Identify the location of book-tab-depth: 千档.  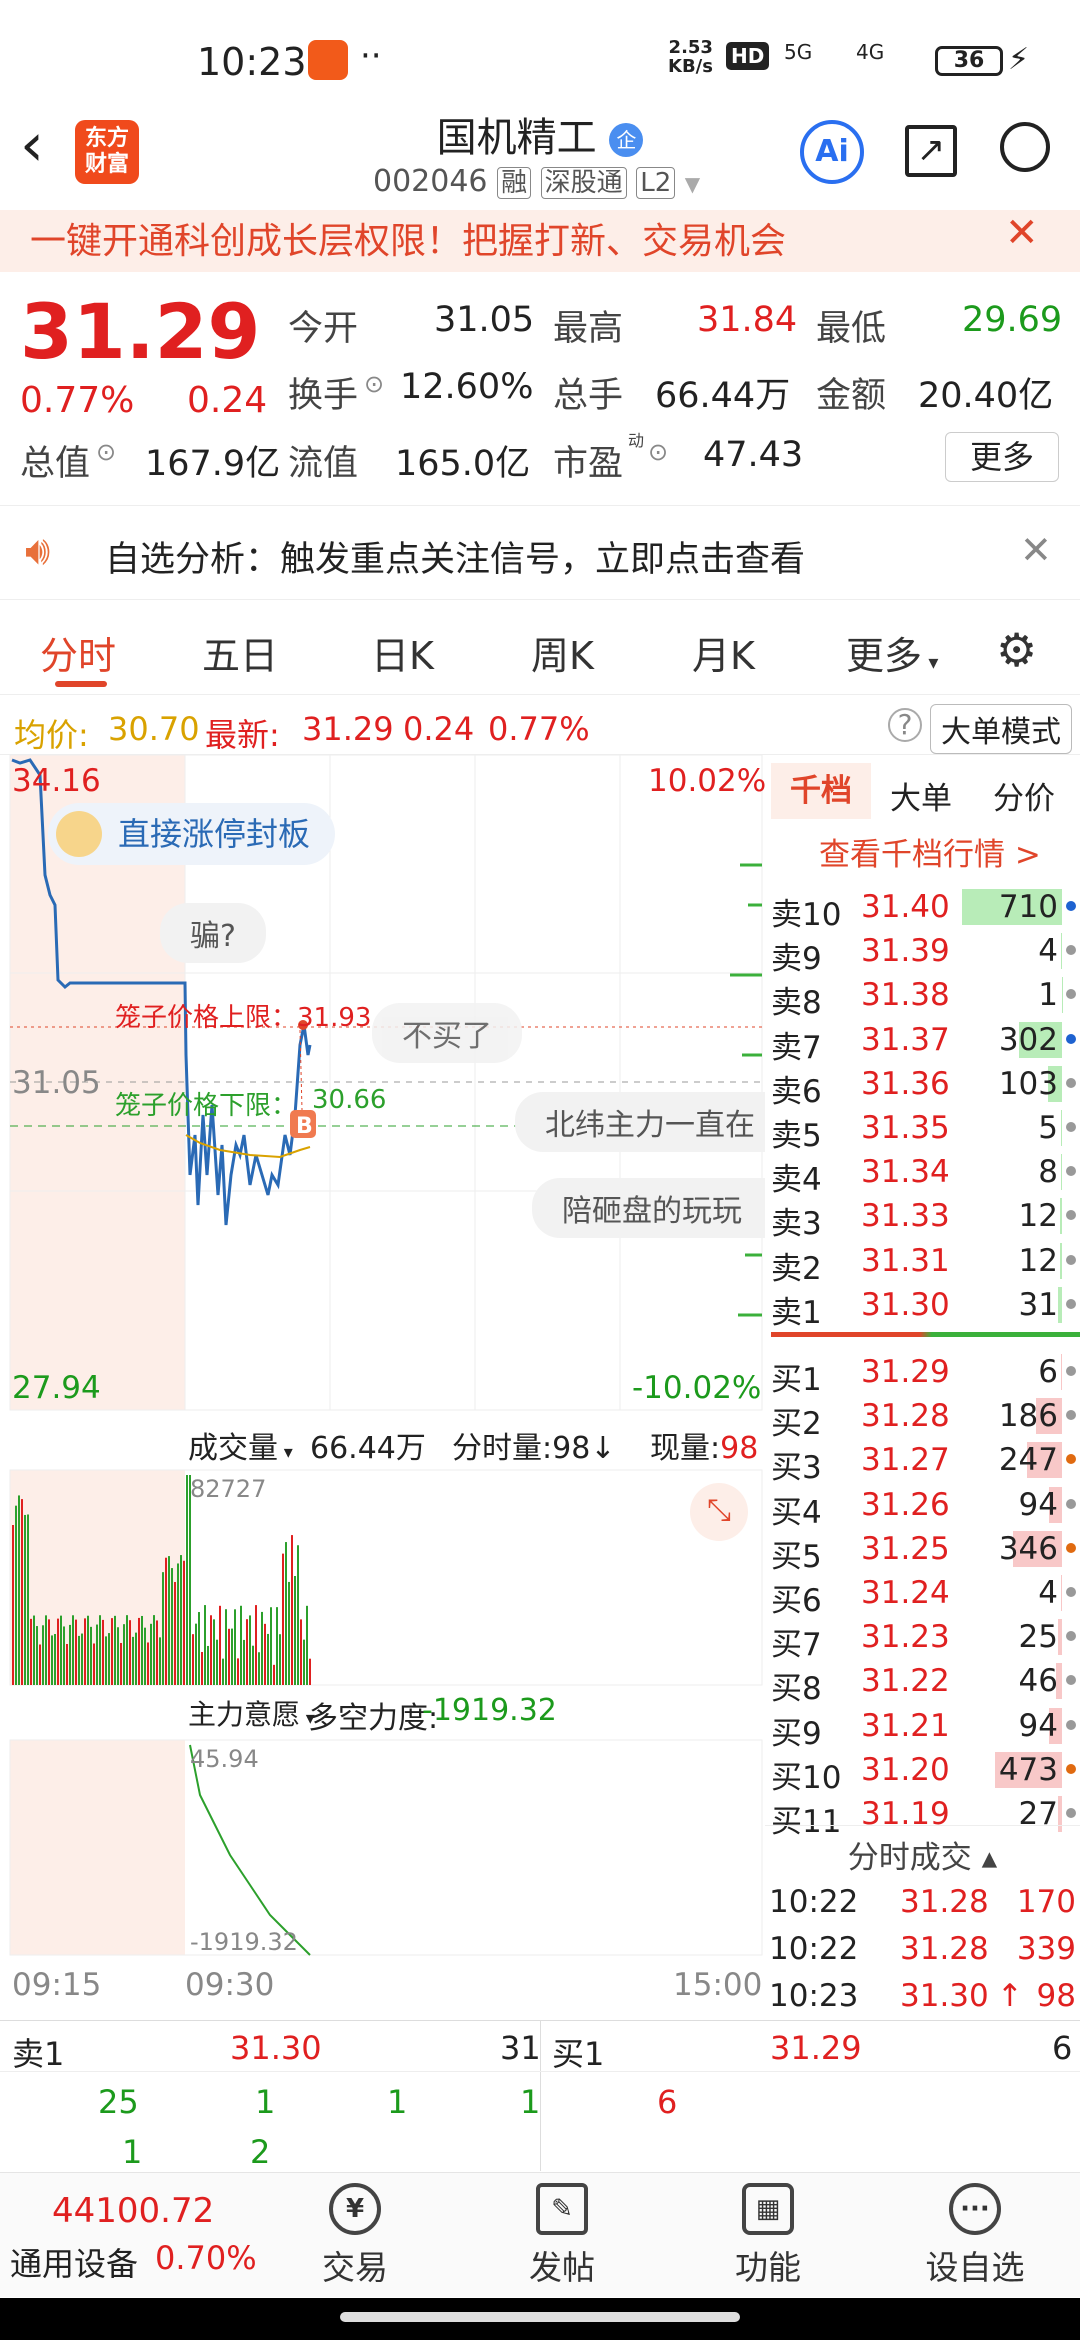
(821, 791).